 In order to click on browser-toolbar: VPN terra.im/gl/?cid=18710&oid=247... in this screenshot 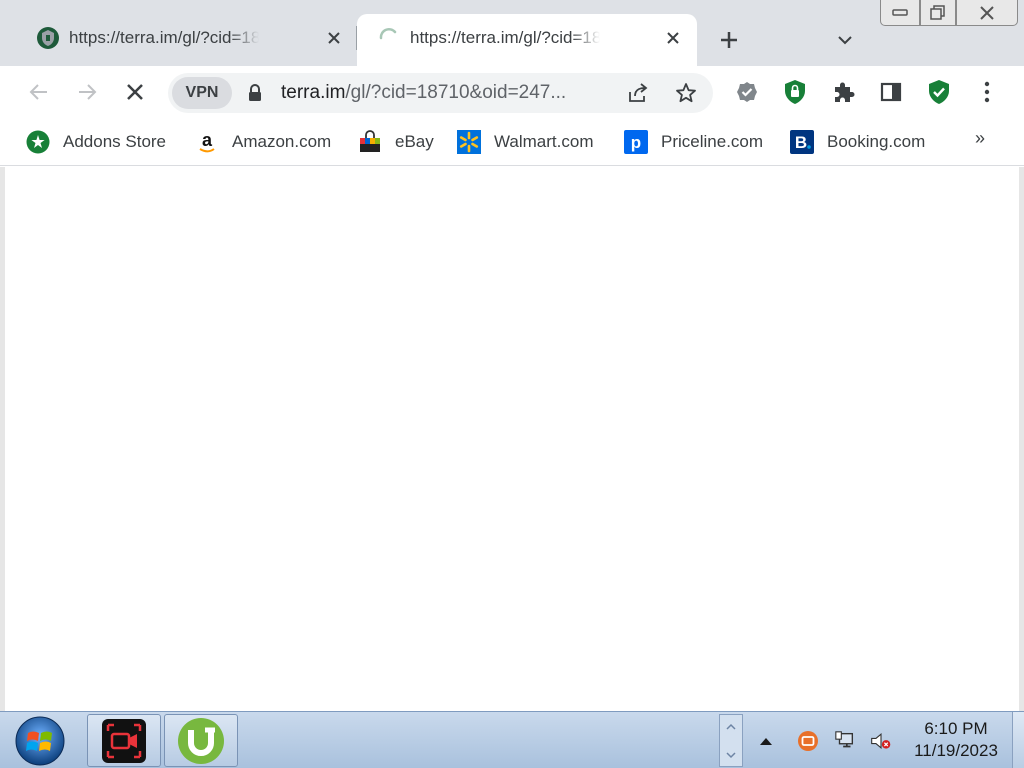, I will do `click(512, 92)`.